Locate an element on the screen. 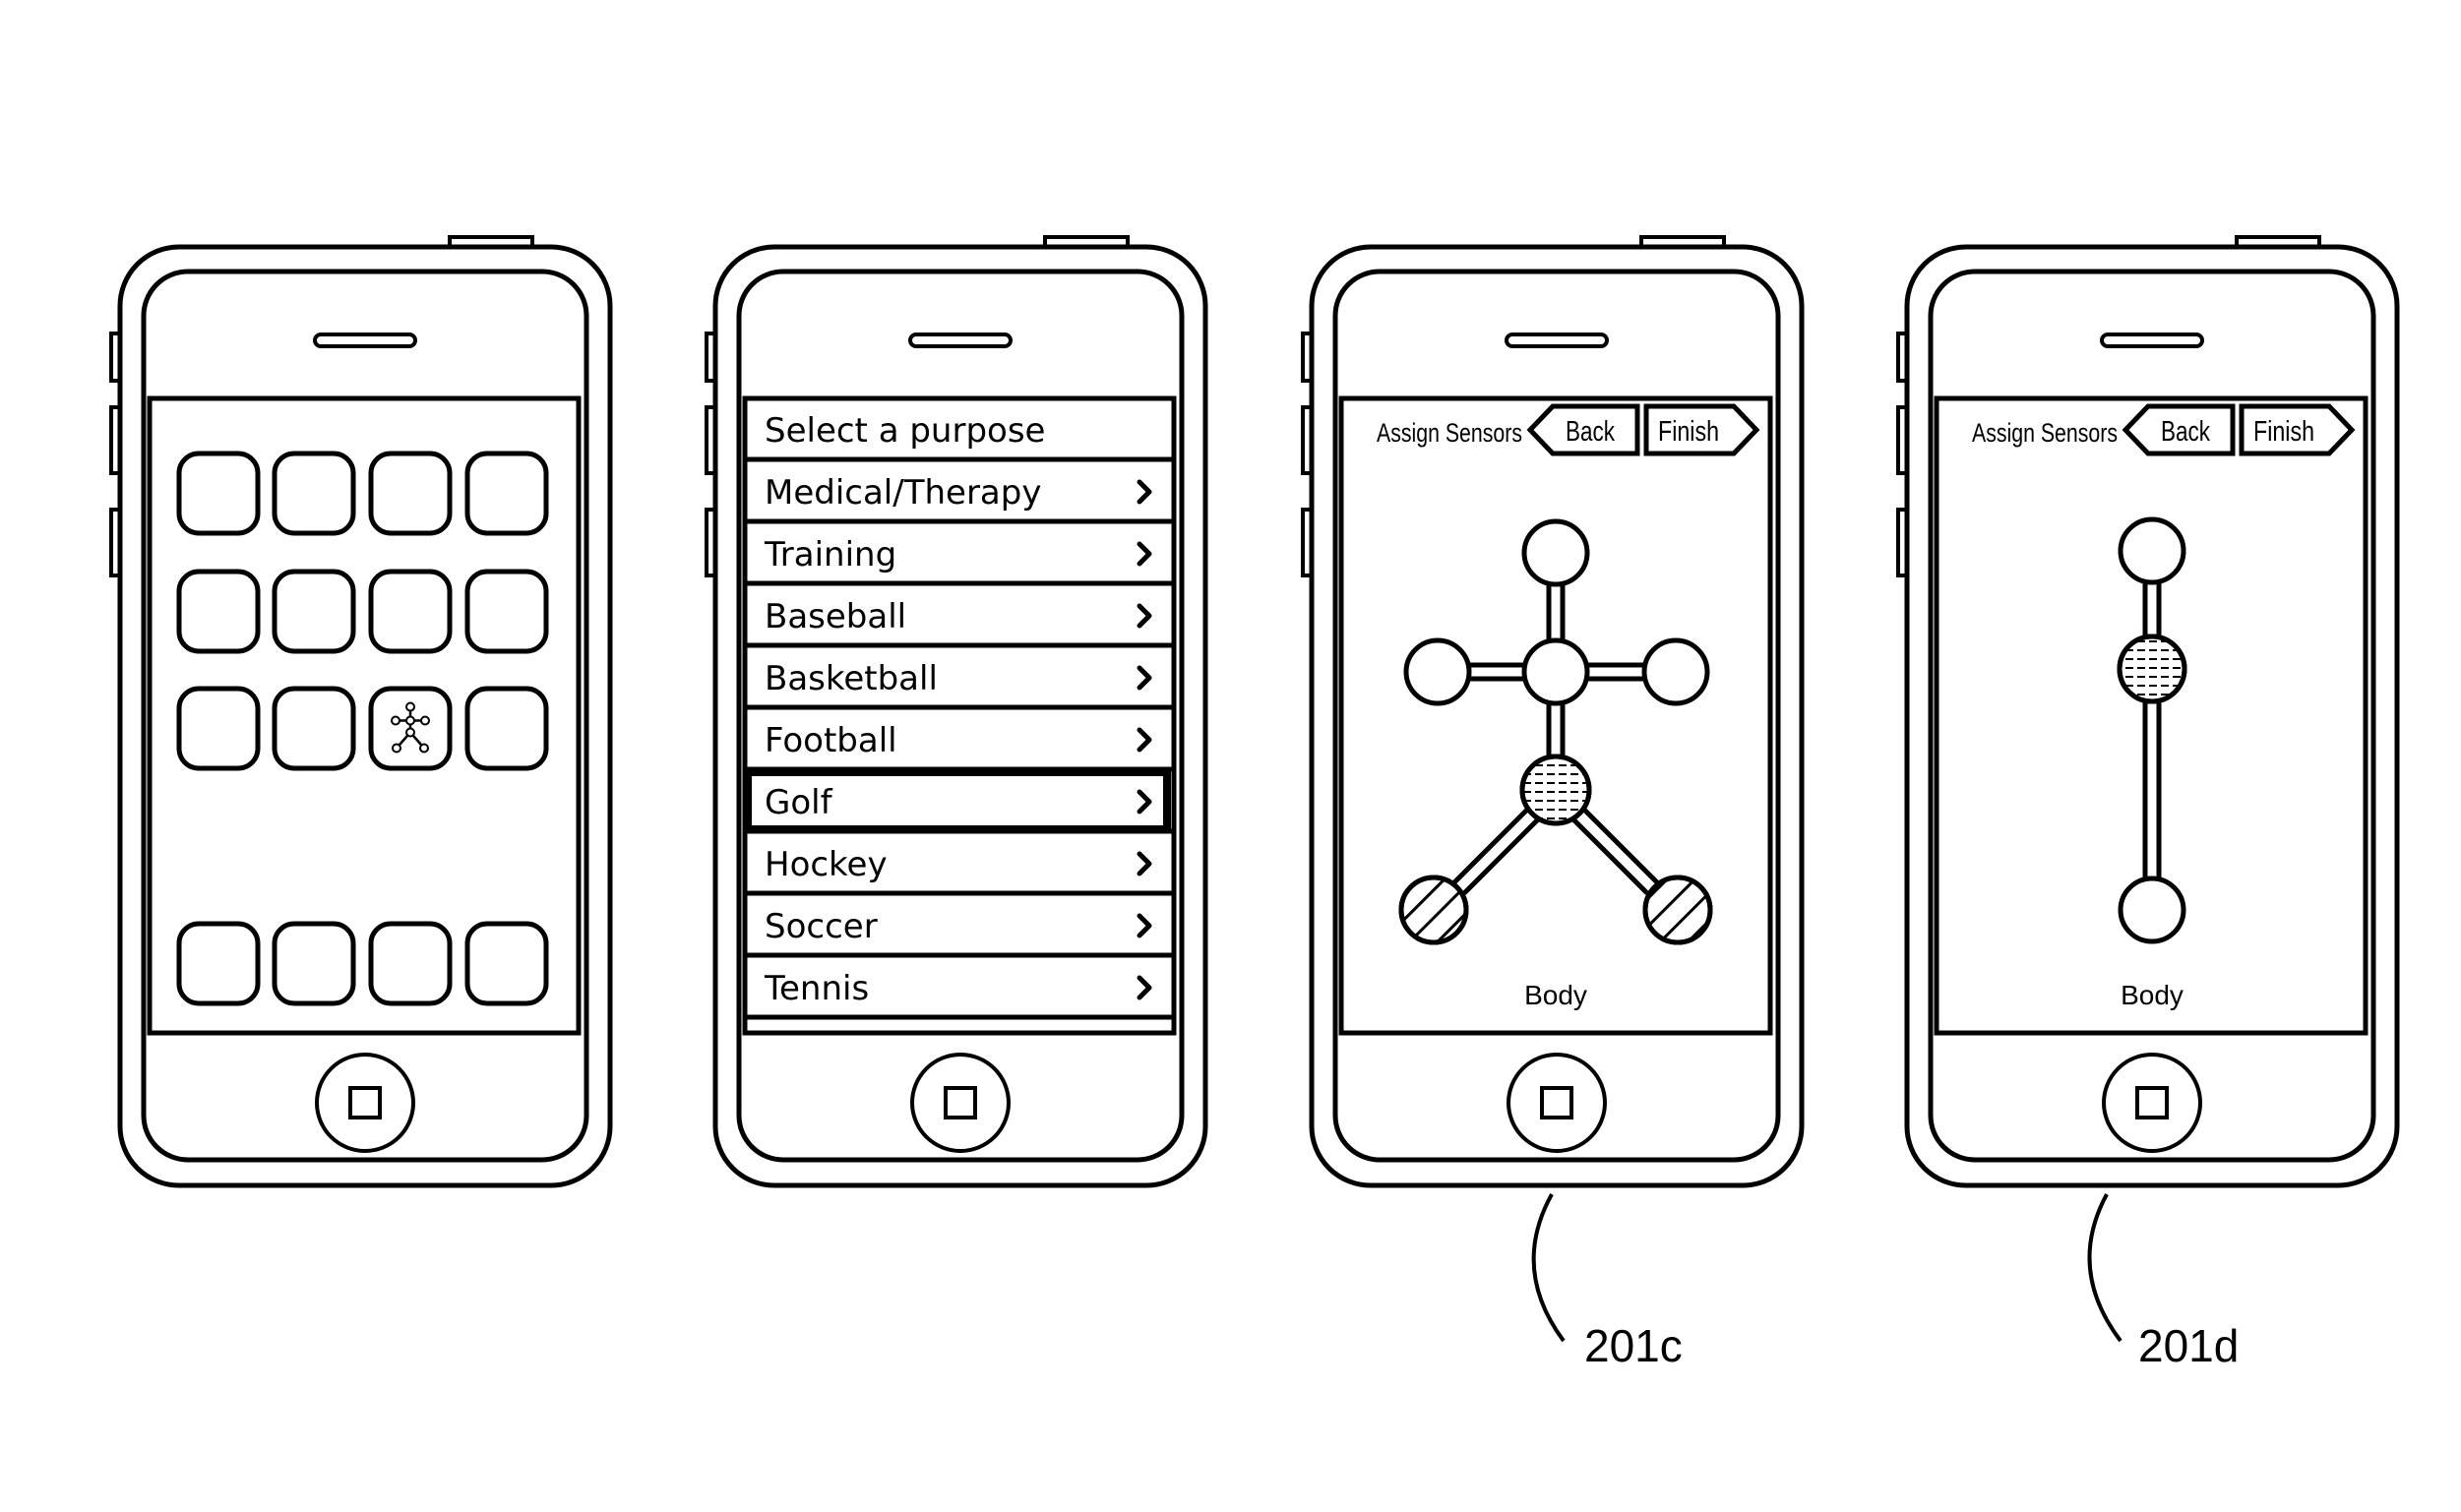 Image resolution: width=2461 pixels, height=1512 pixels. sensor-node-right-arm is located at coordinates (1675, 672).